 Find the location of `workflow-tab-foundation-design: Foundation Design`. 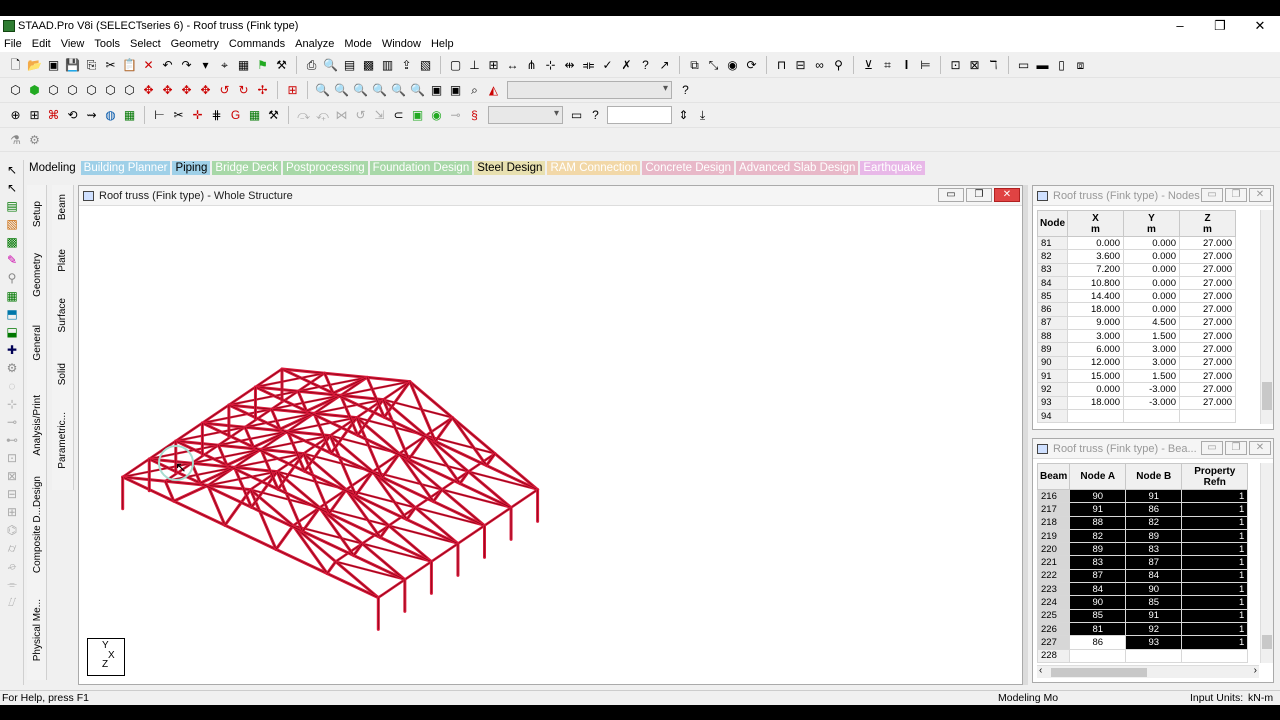

workflow-tab-foundation-design: Foundation Design is located at coordinates (421, 168).